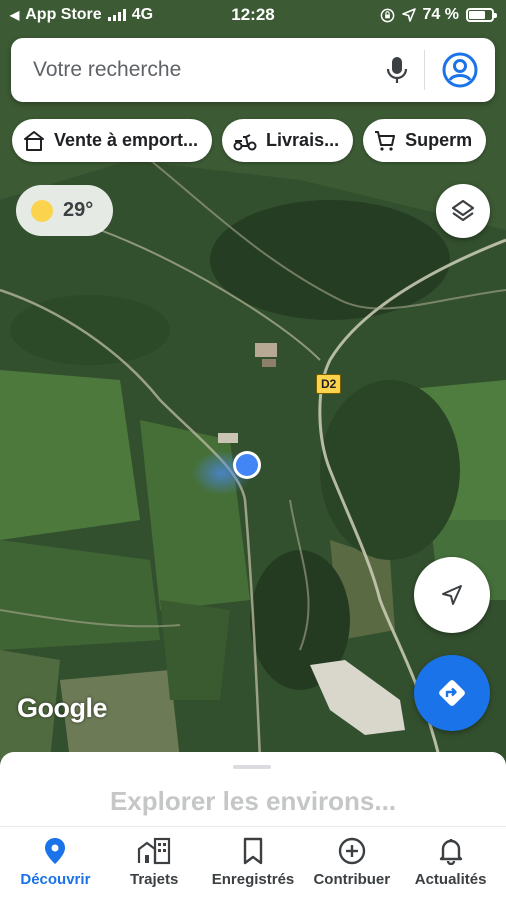 The height and width of the screenshot is (900, 506). Describe the element at coordinates (253, 851) in the screenshot. I see `bookmark-icon` at that location.